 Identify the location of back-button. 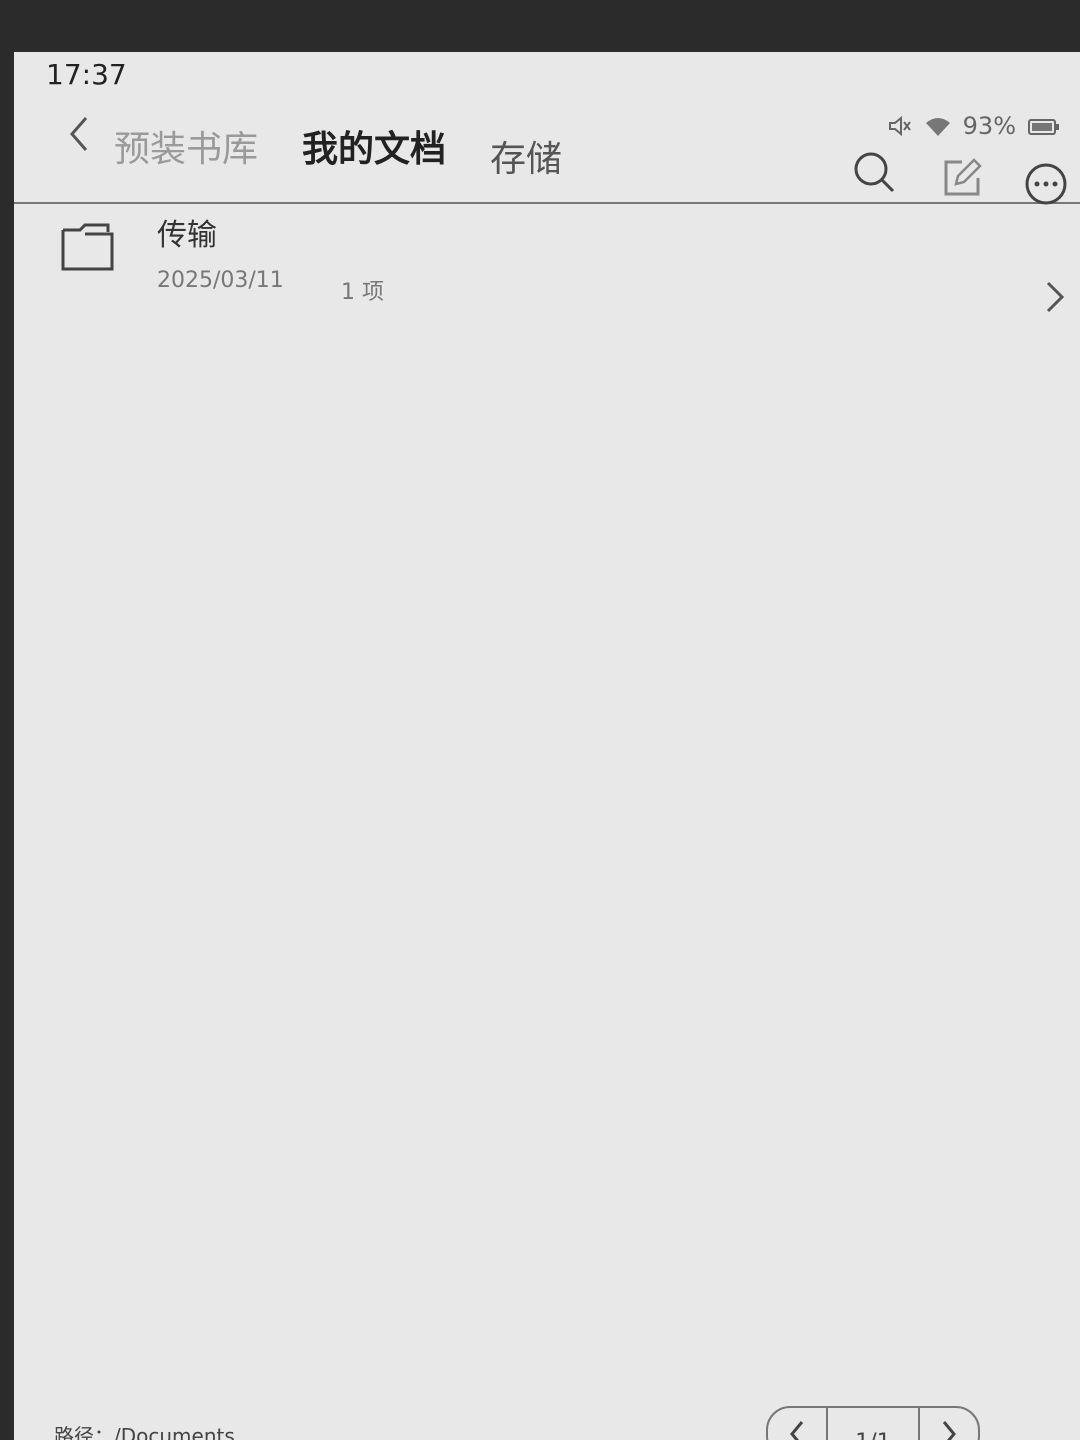
(79, 134).